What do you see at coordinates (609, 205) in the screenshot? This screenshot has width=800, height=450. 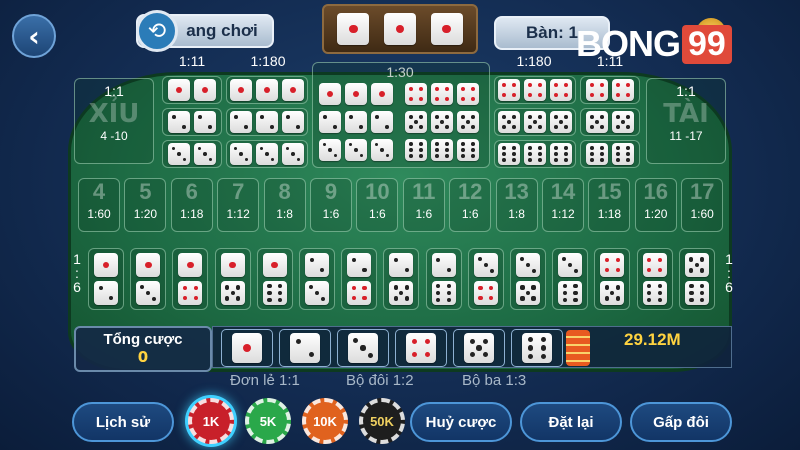 I see `bet-total-15: 15 1:18` at bounding box center [609, 205].